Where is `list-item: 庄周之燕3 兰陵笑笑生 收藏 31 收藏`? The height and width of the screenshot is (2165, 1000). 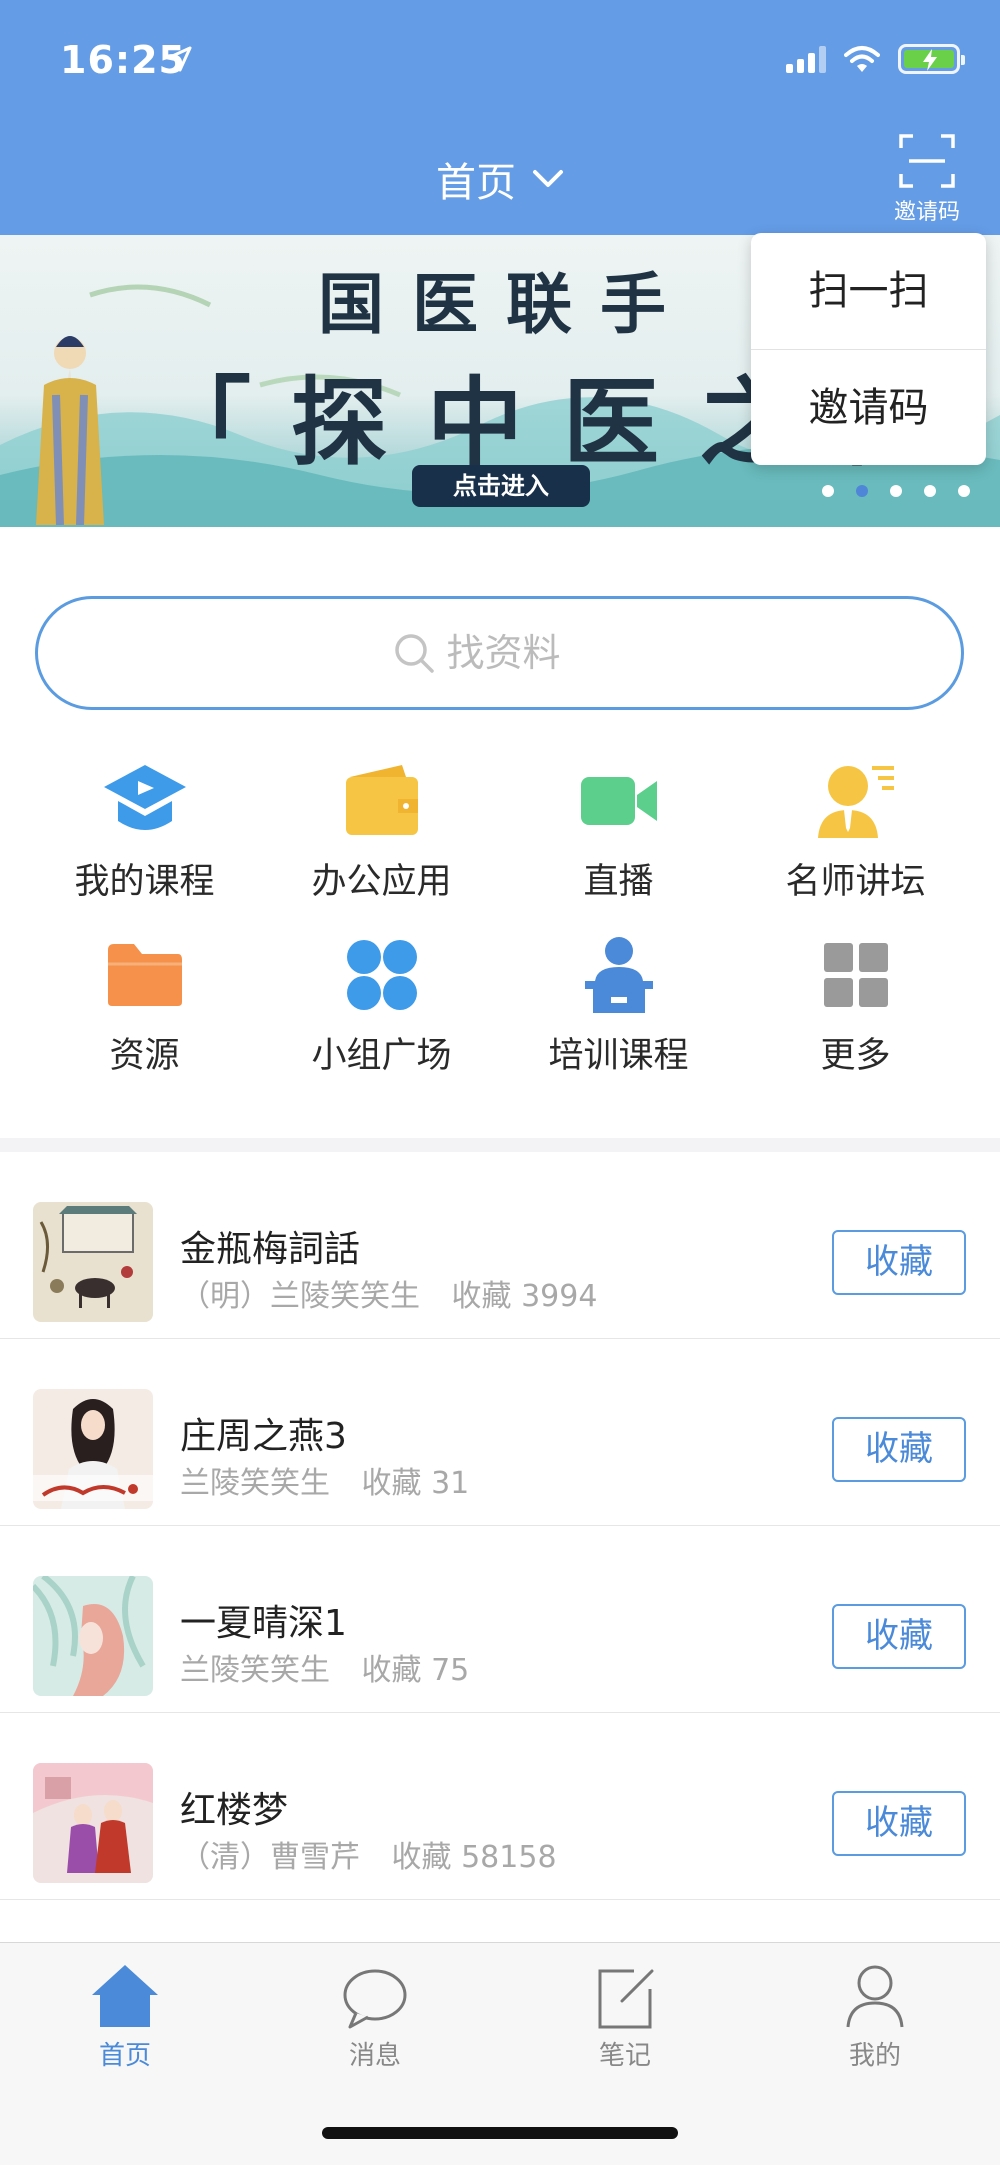
list-item: 庄周之燕3 兰陵笑笑生 收藏 31 收藏 is located at coordinates (500, 1432).